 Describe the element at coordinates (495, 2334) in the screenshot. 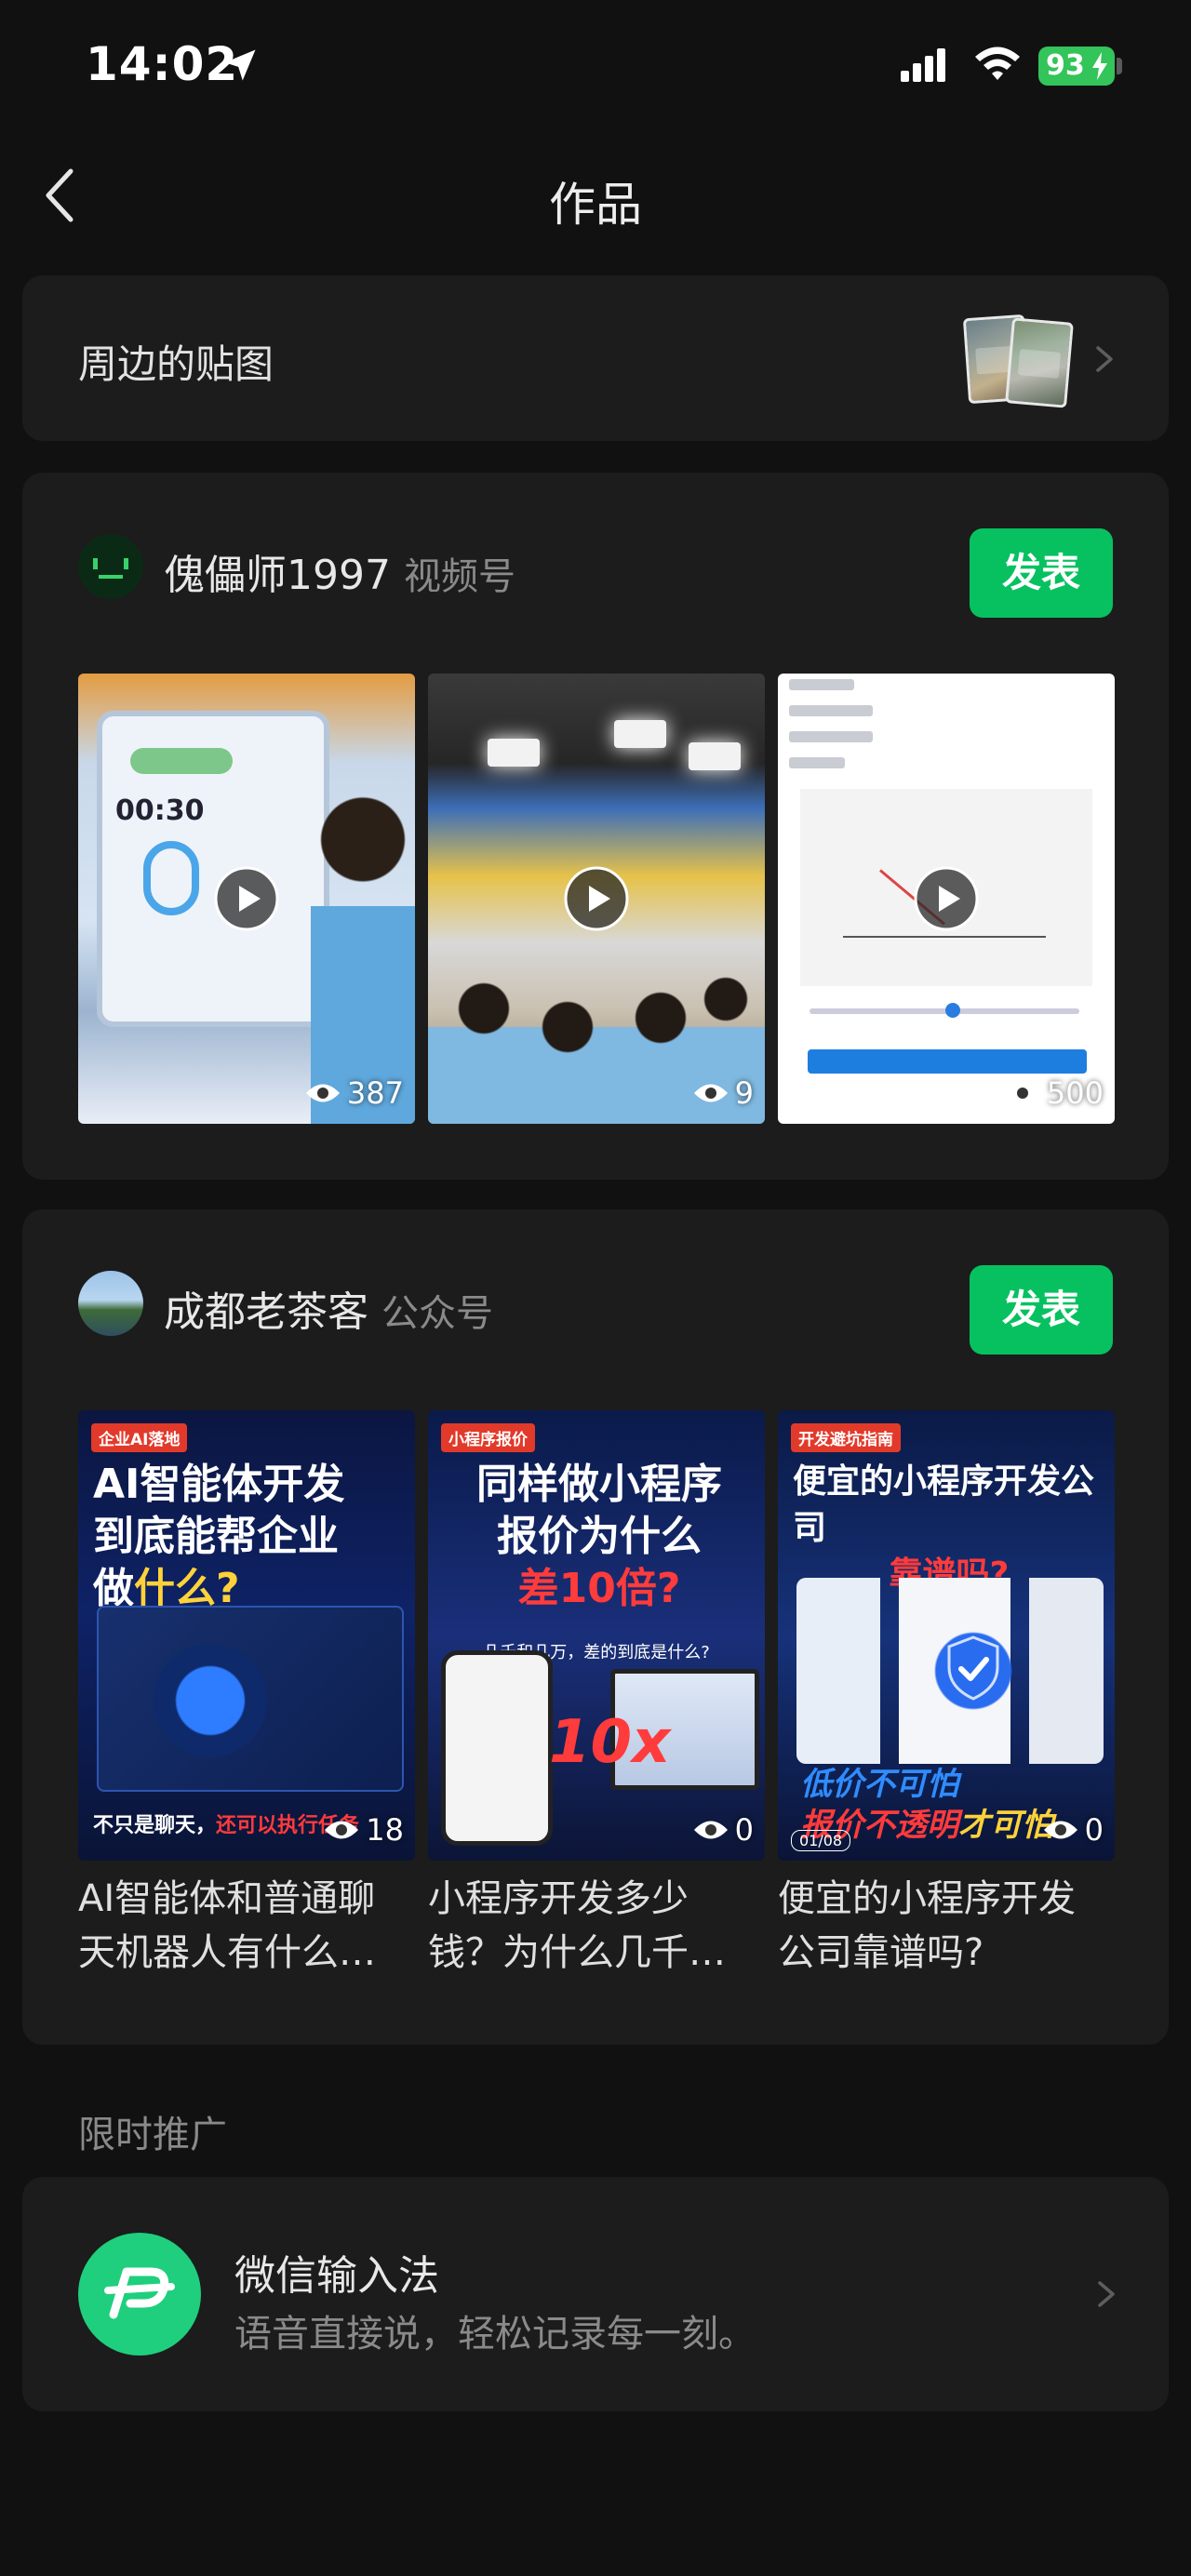

I see `promo-description: 语音直接说，轻松记录每一刻。` at that location.